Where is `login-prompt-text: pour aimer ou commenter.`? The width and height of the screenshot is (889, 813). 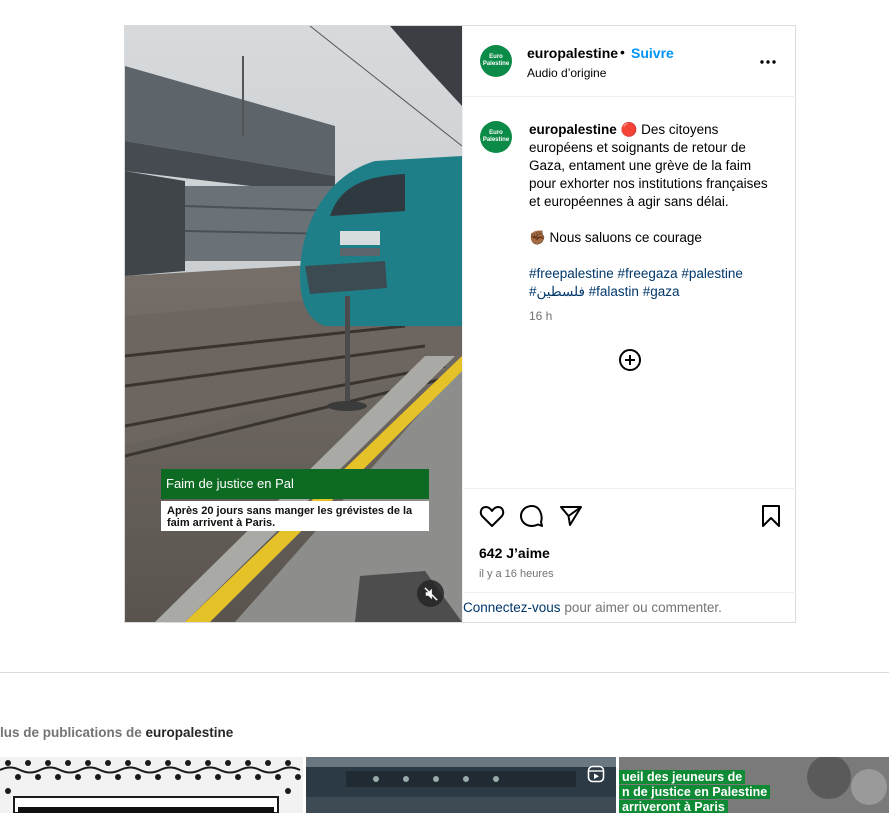
login-prompt-text: pour aimer ou commenter. is located at coordinates (641, 607).